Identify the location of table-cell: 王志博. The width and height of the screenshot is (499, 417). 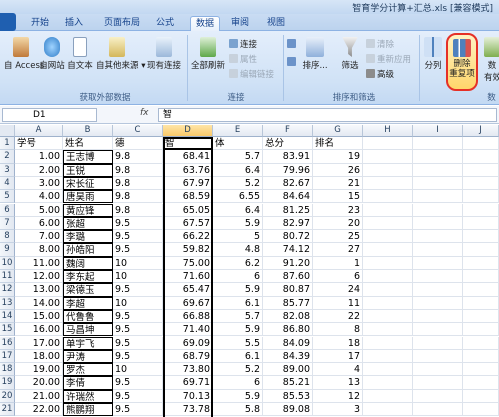
(88, 157).